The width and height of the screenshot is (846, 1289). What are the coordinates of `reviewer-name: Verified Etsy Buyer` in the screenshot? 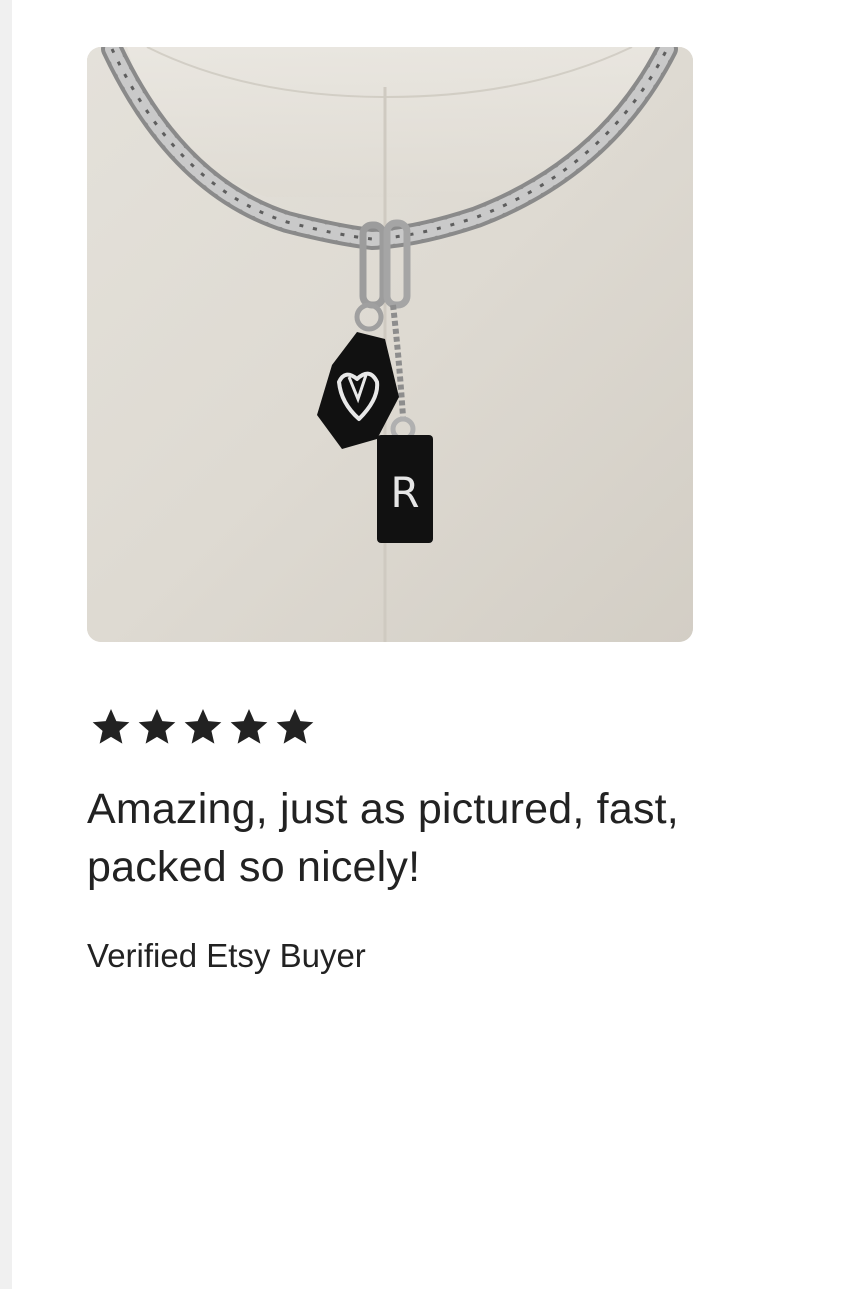 It's located at (226, 955).